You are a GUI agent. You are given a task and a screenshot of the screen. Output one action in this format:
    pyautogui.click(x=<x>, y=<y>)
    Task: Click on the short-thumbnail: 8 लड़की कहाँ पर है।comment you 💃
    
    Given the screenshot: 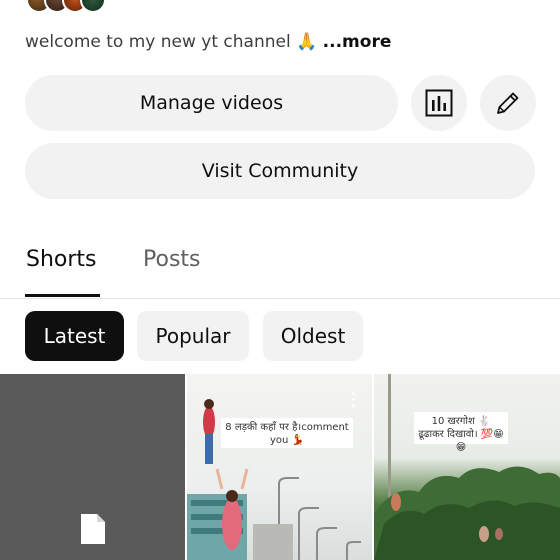 What is the action you would take?
    pyautogui.click(x=279, y=467)
    